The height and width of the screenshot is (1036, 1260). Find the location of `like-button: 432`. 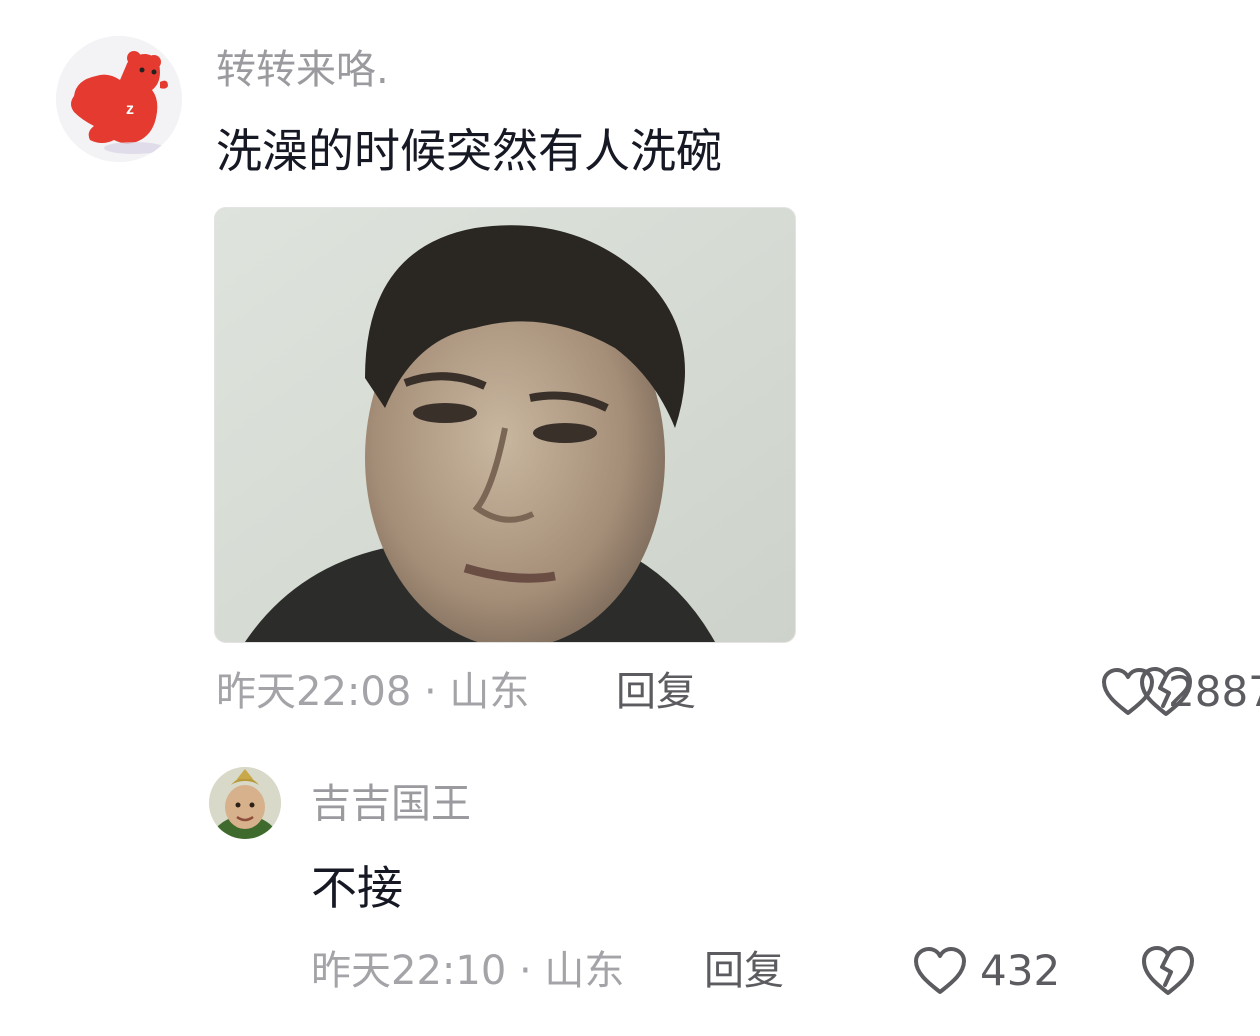

like-button: 432 is located at coordinates (986, 971).